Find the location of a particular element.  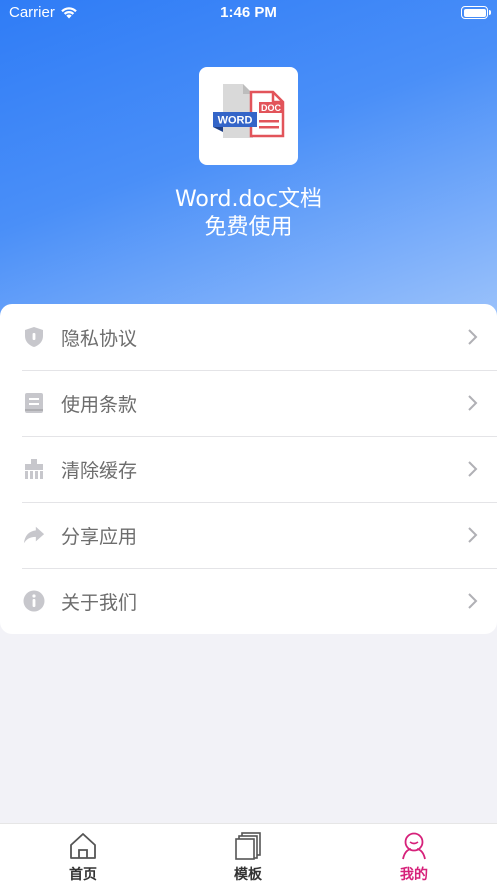

battery-icon is located at coordinates (476, 12).